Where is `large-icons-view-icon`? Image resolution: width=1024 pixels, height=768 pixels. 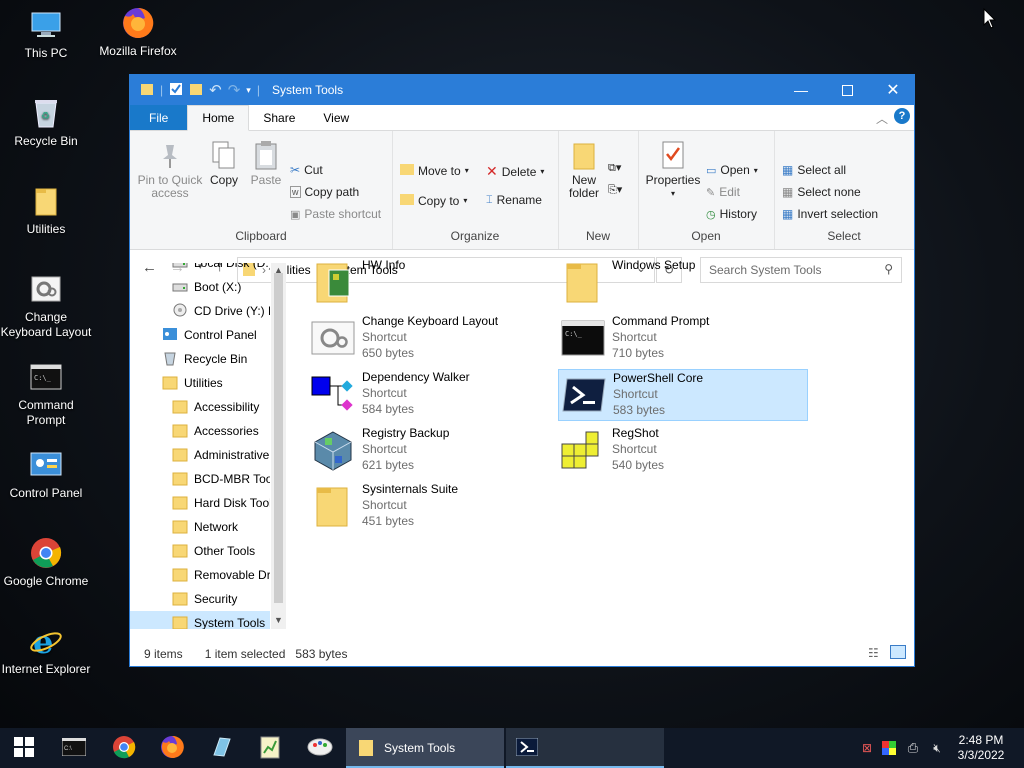 large-icons-view-icon is located at coordinates (898, 652).